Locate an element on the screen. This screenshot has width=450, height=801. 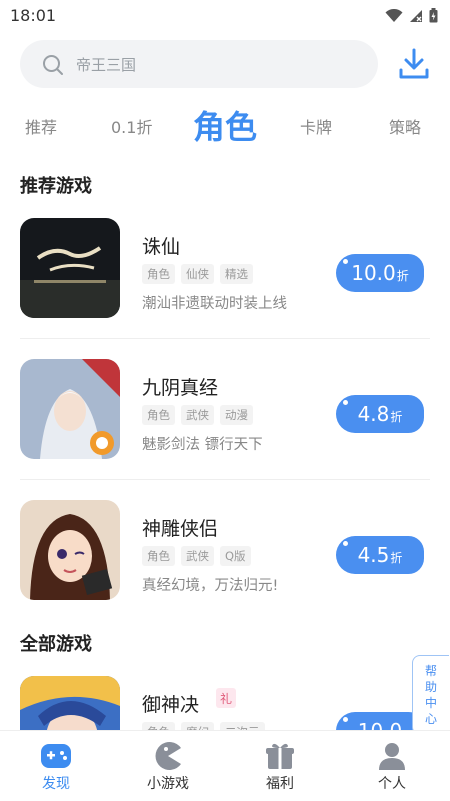
tag-list: 角色 仙侠 精选 is located at coordinates (197, 274).